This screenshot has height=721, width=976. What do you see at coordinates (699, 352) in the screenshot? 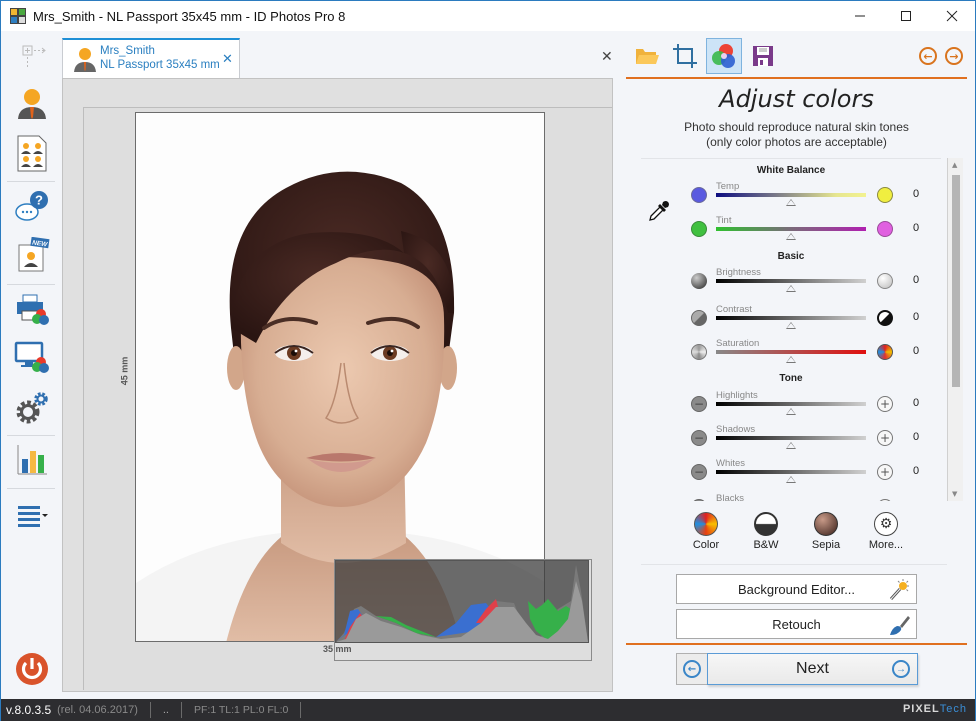
I see `saturation-decrease-icon` at bounding box center [699, 352].